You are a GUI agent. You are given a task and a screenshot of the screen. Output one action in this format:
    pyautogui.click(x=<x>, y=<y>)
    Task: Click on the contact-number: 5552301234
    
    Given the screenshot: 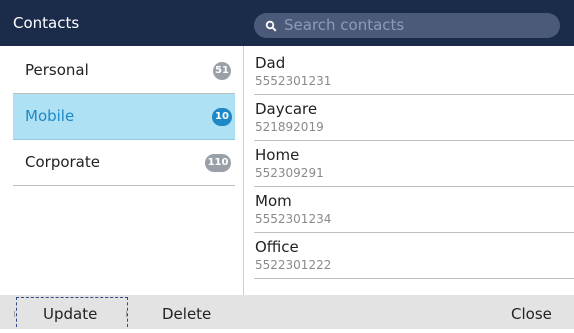 What is the action you would take?
    pyautogui.click(x=293, y=219)
    